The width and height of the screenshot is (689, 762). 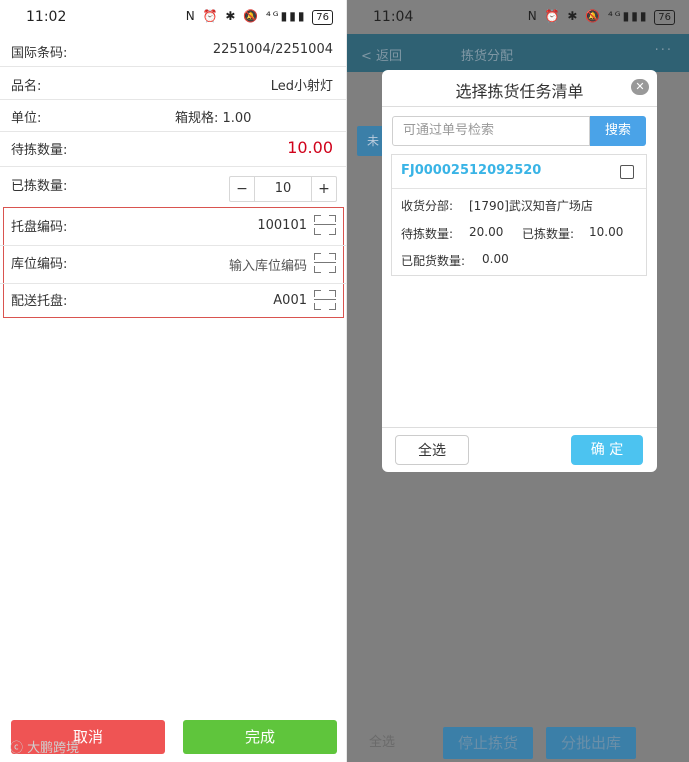 What do you see at coordinates (491, 131) in the screenshot?
I see `search-input: 可通过单号检索` at bounding box center [491, 131].